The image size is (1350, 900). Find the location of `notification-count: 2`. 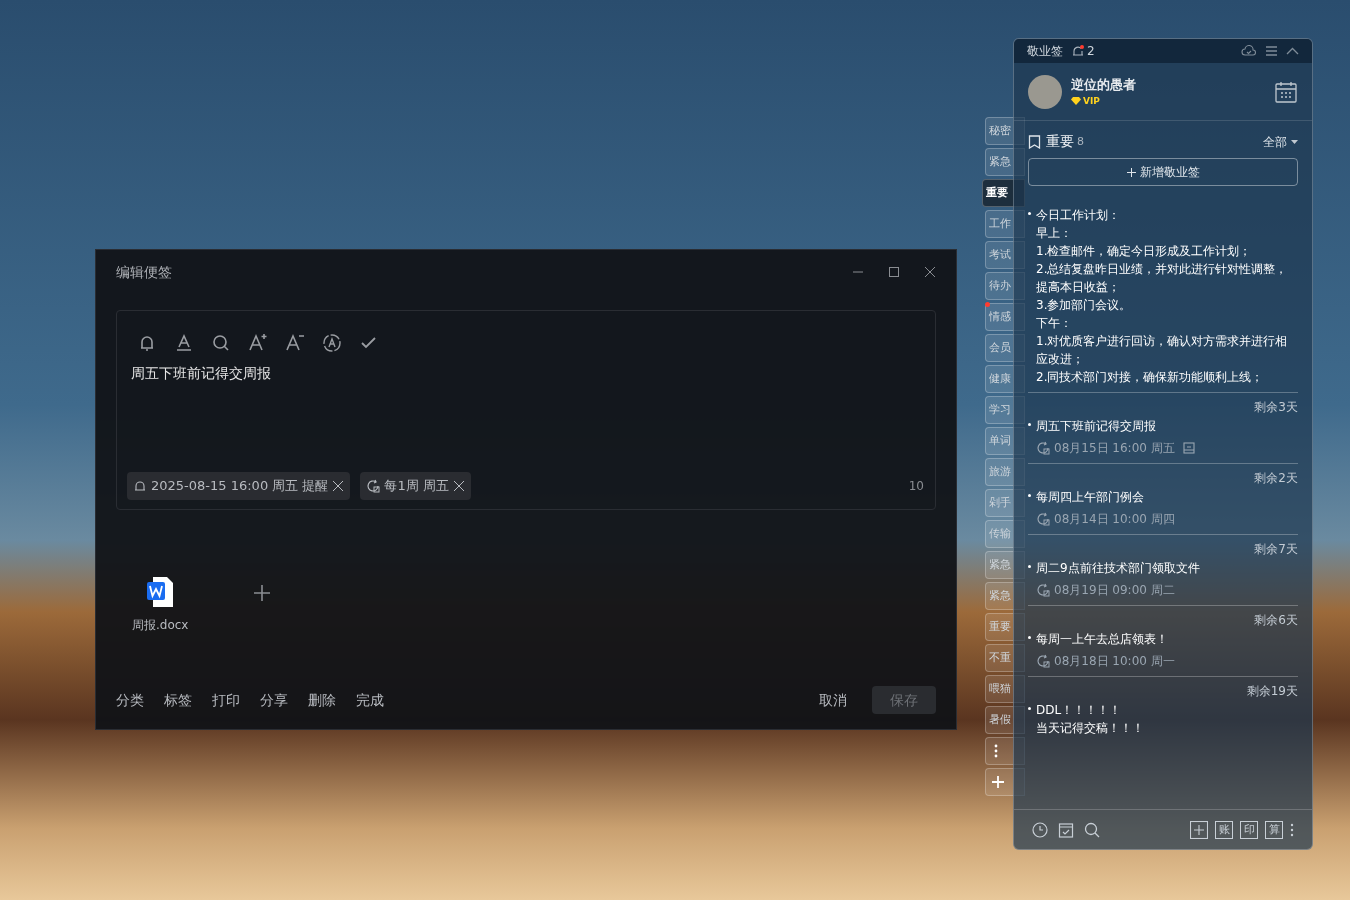

notification-count: 2 is located at coordinates (1091, 51).